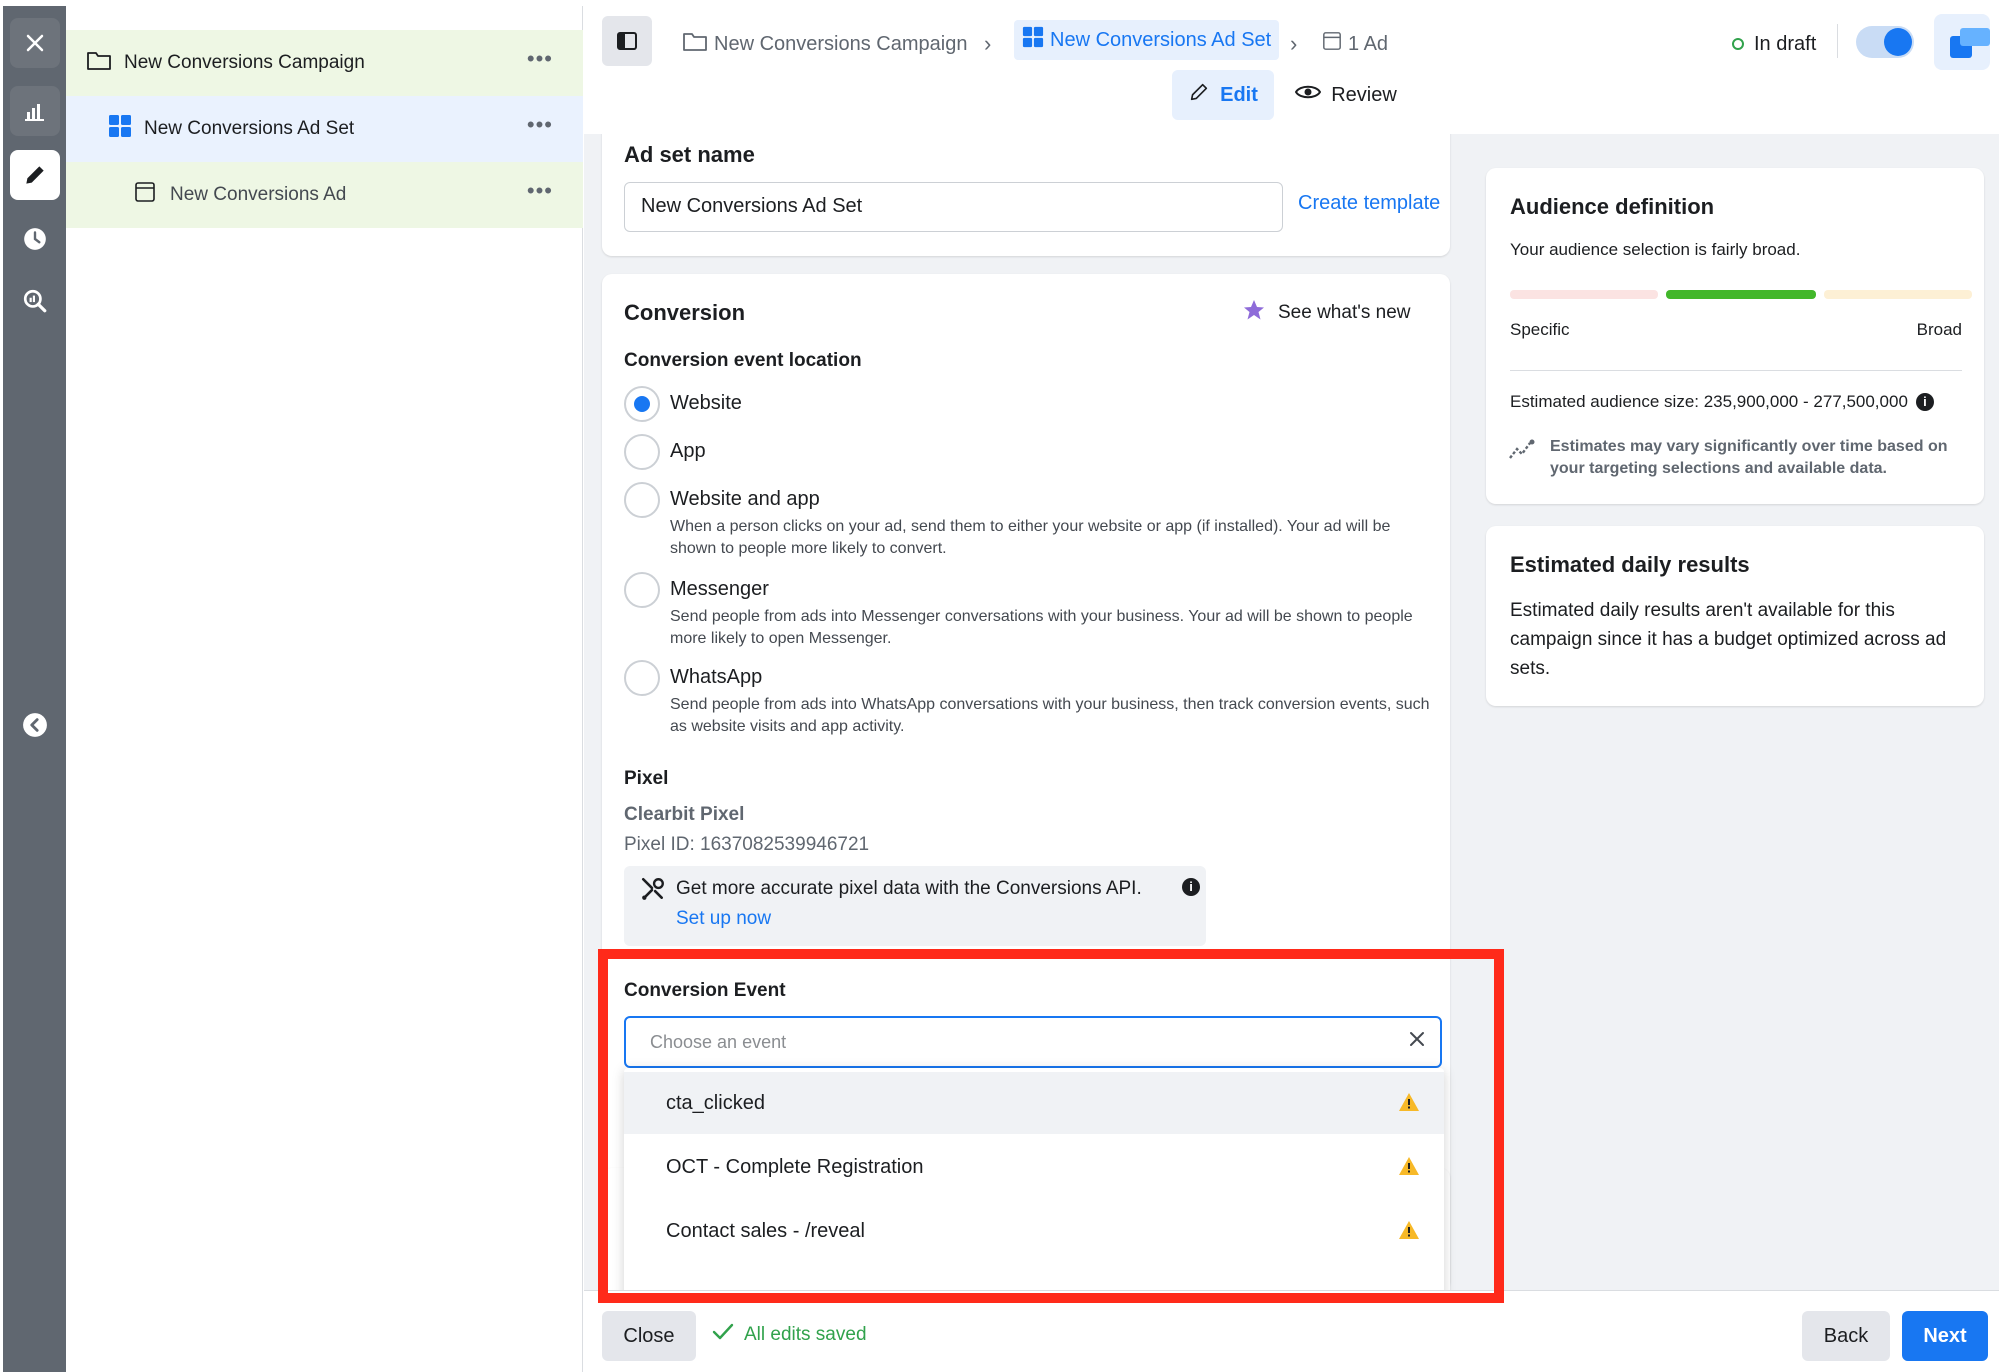 The height and width of the screenshot is (1372, 1999). I want to click on pixel-name: Clearbit Pixel, so click(684, 814).